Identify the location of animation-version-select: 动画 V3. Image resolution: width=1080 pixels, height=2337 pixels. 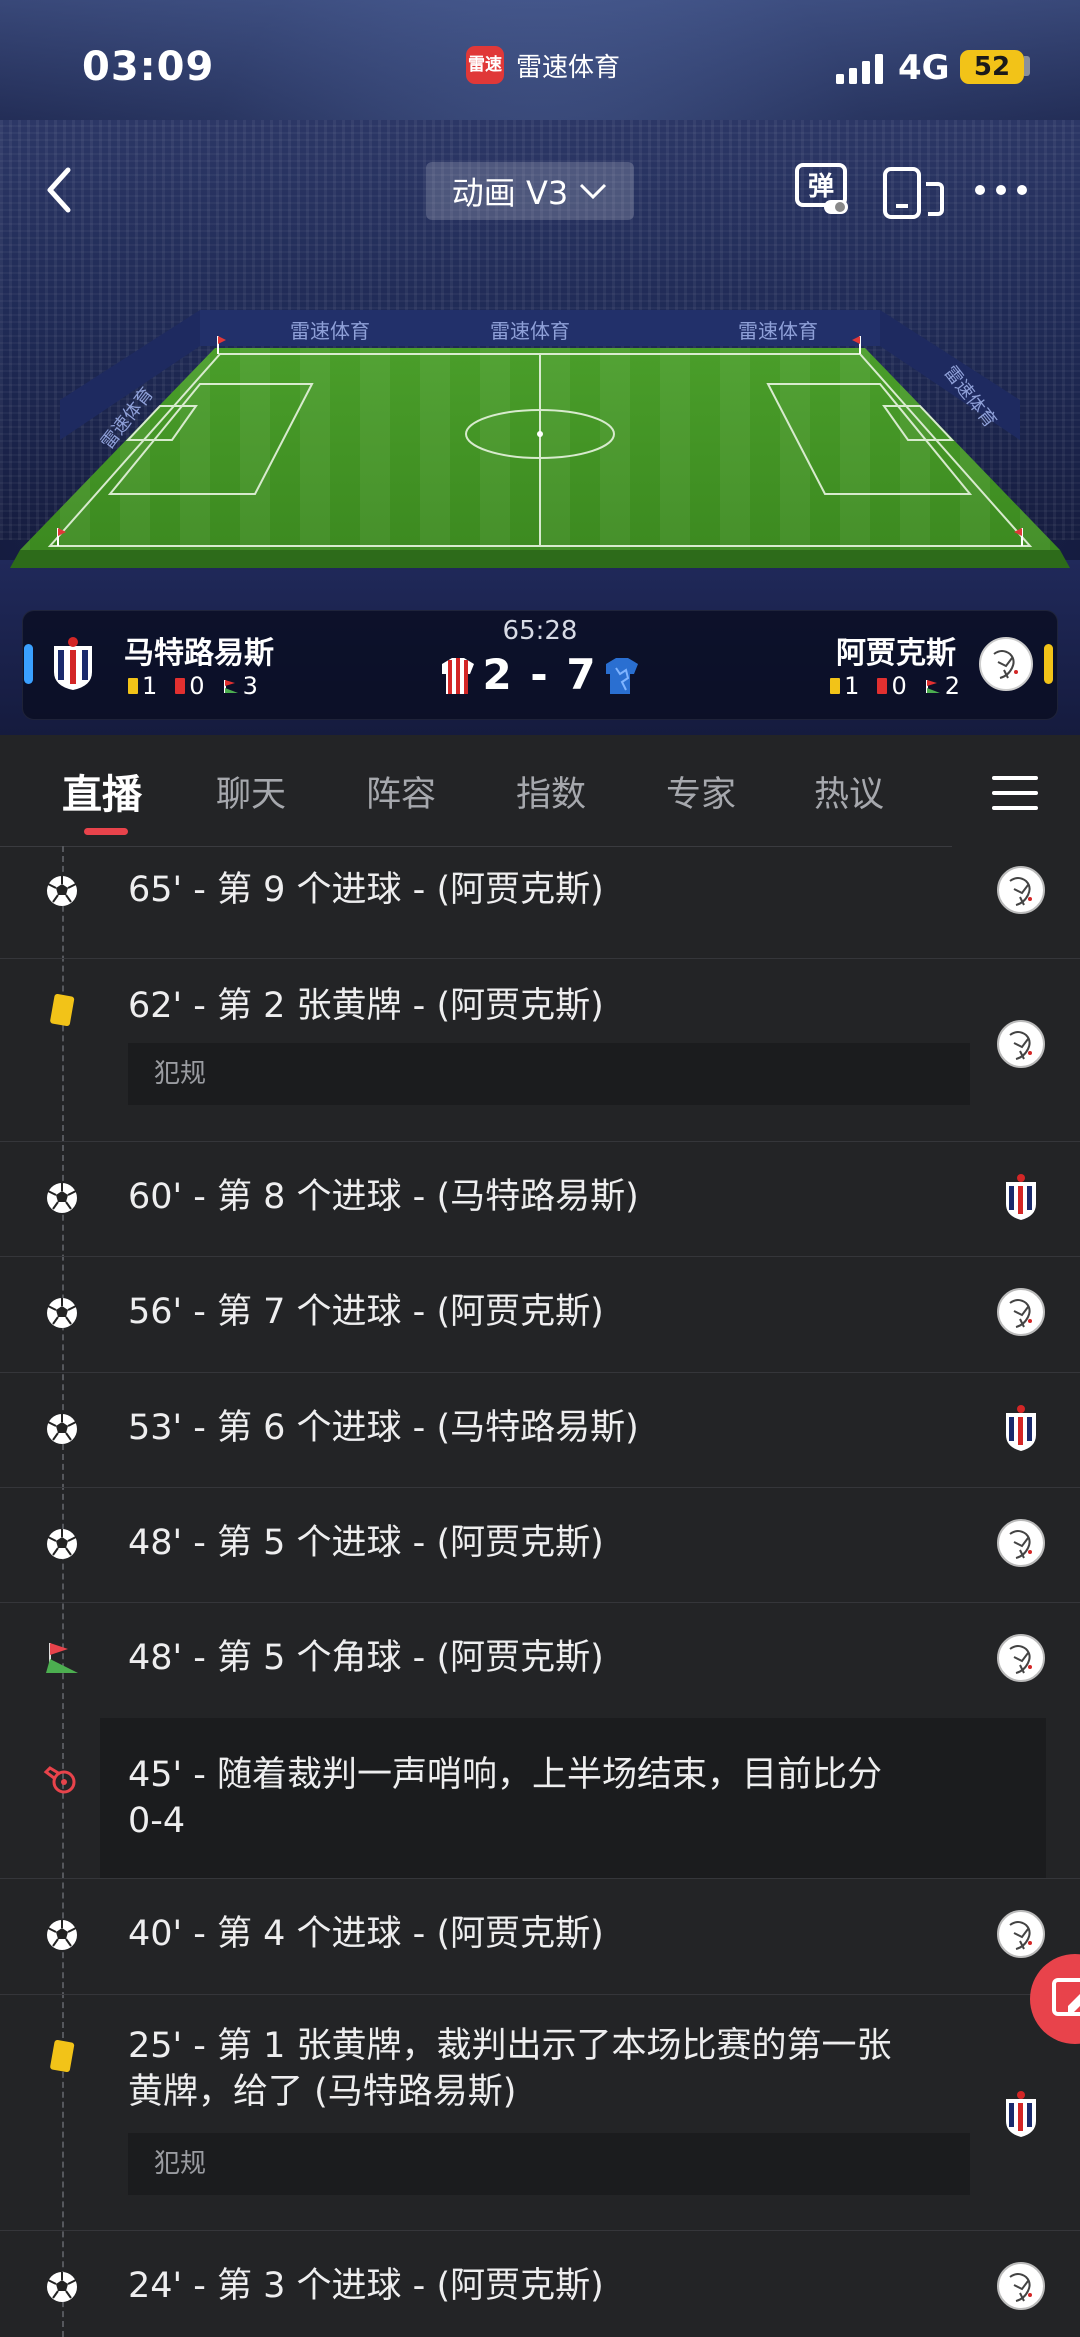
(530, 191).